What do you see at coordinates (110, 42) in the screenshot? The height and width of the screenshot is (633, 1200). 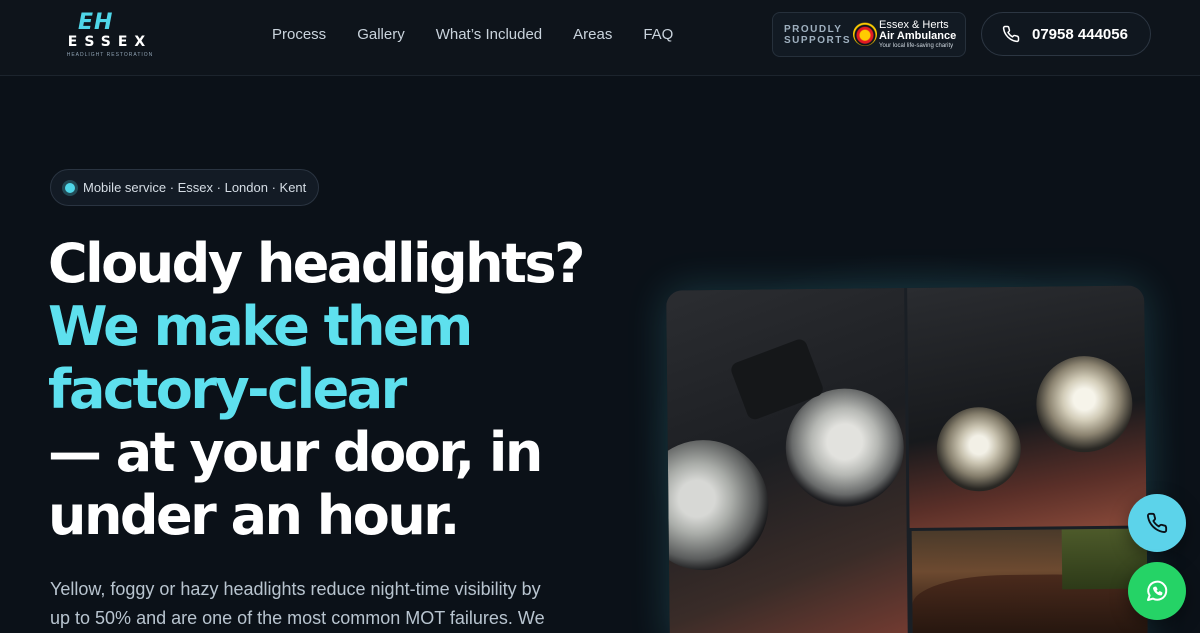 I see `logo-wordmark: ESSEX` at bounding box center [110, 42].